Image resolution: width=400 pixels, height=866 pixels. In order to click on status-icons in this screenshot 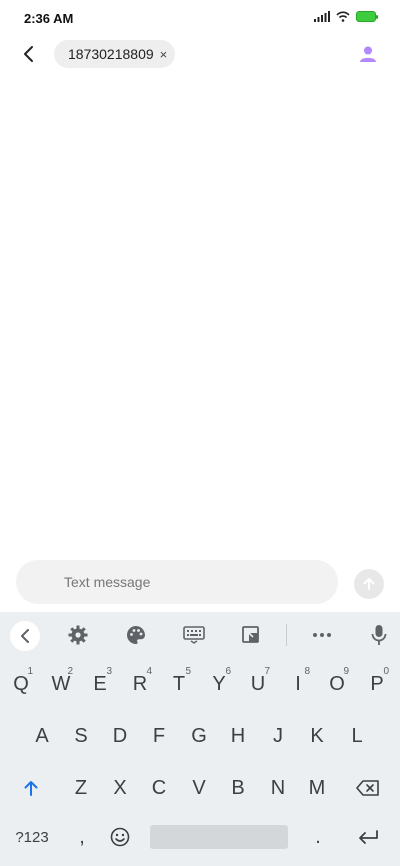, I will do `click(346, 16)`.